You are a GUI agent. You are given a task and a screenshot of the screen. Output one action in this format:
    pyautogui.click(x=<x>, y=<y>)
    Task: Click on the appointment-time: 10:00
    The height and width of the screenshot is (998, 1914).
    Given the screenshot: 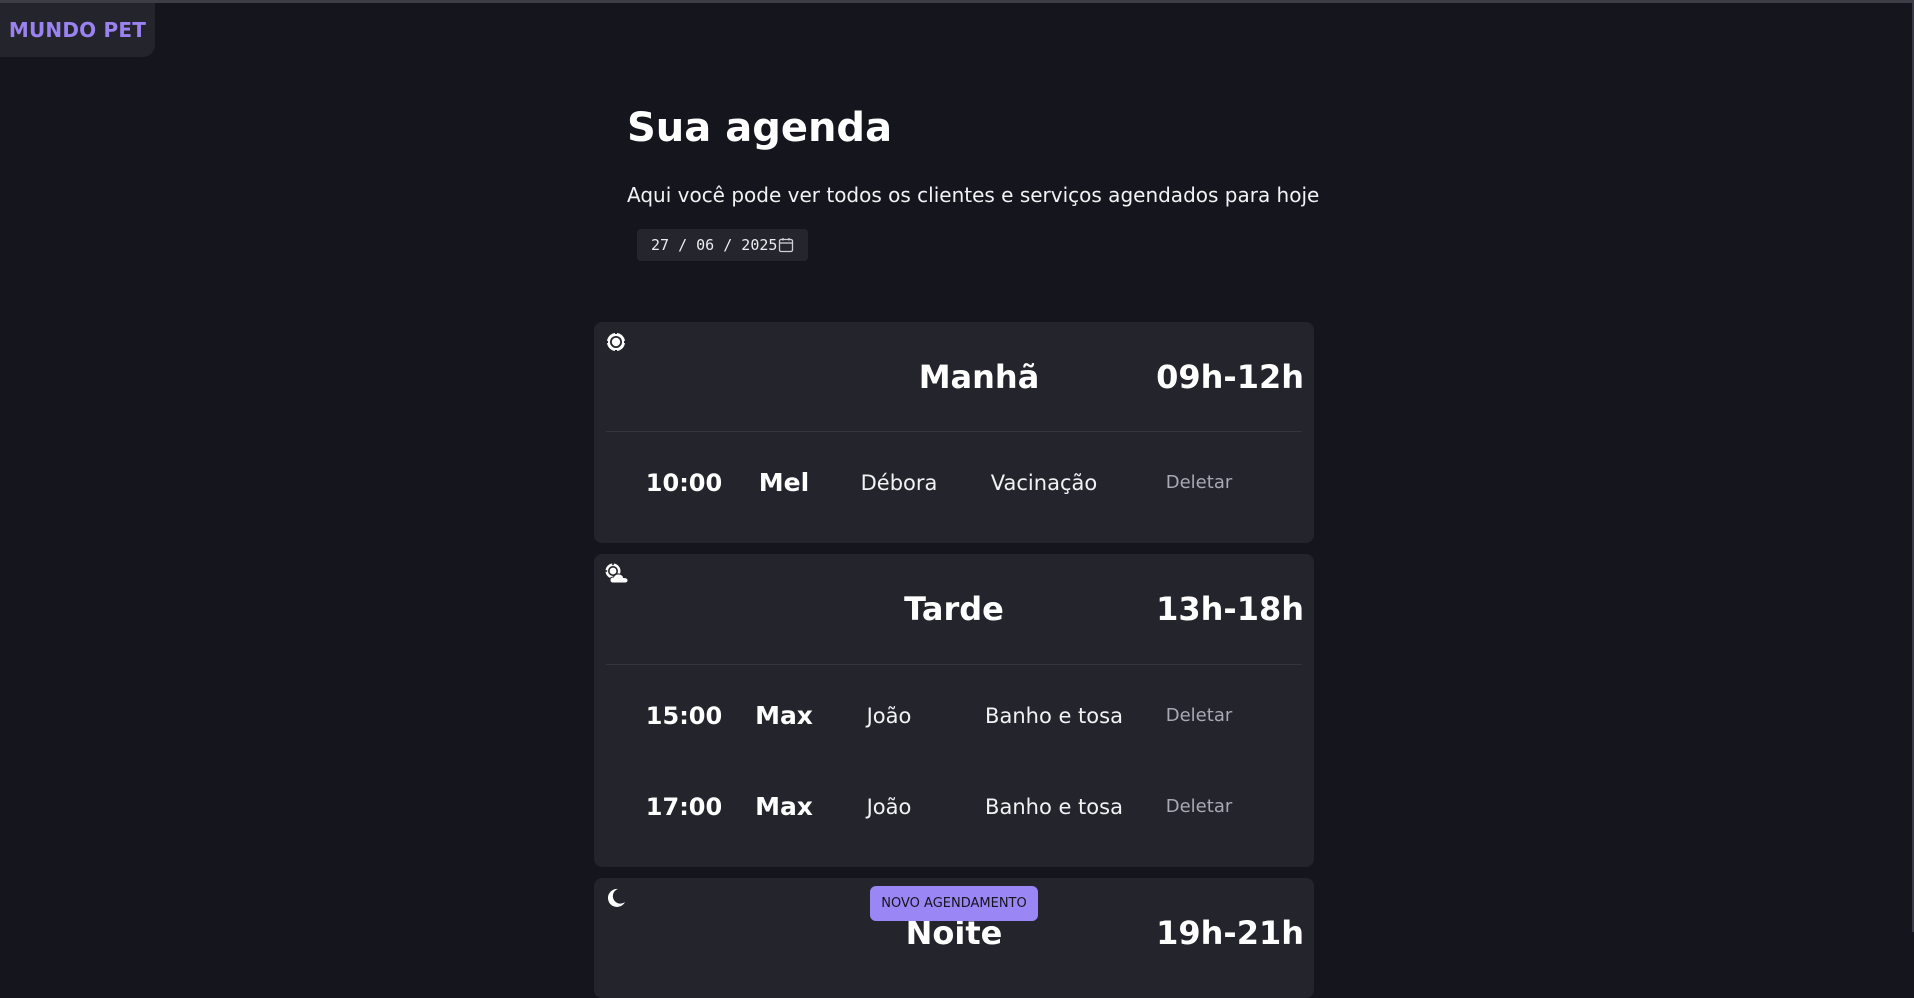 What is the action you would take?
    pyautogui.click(x=684, y=483)
    